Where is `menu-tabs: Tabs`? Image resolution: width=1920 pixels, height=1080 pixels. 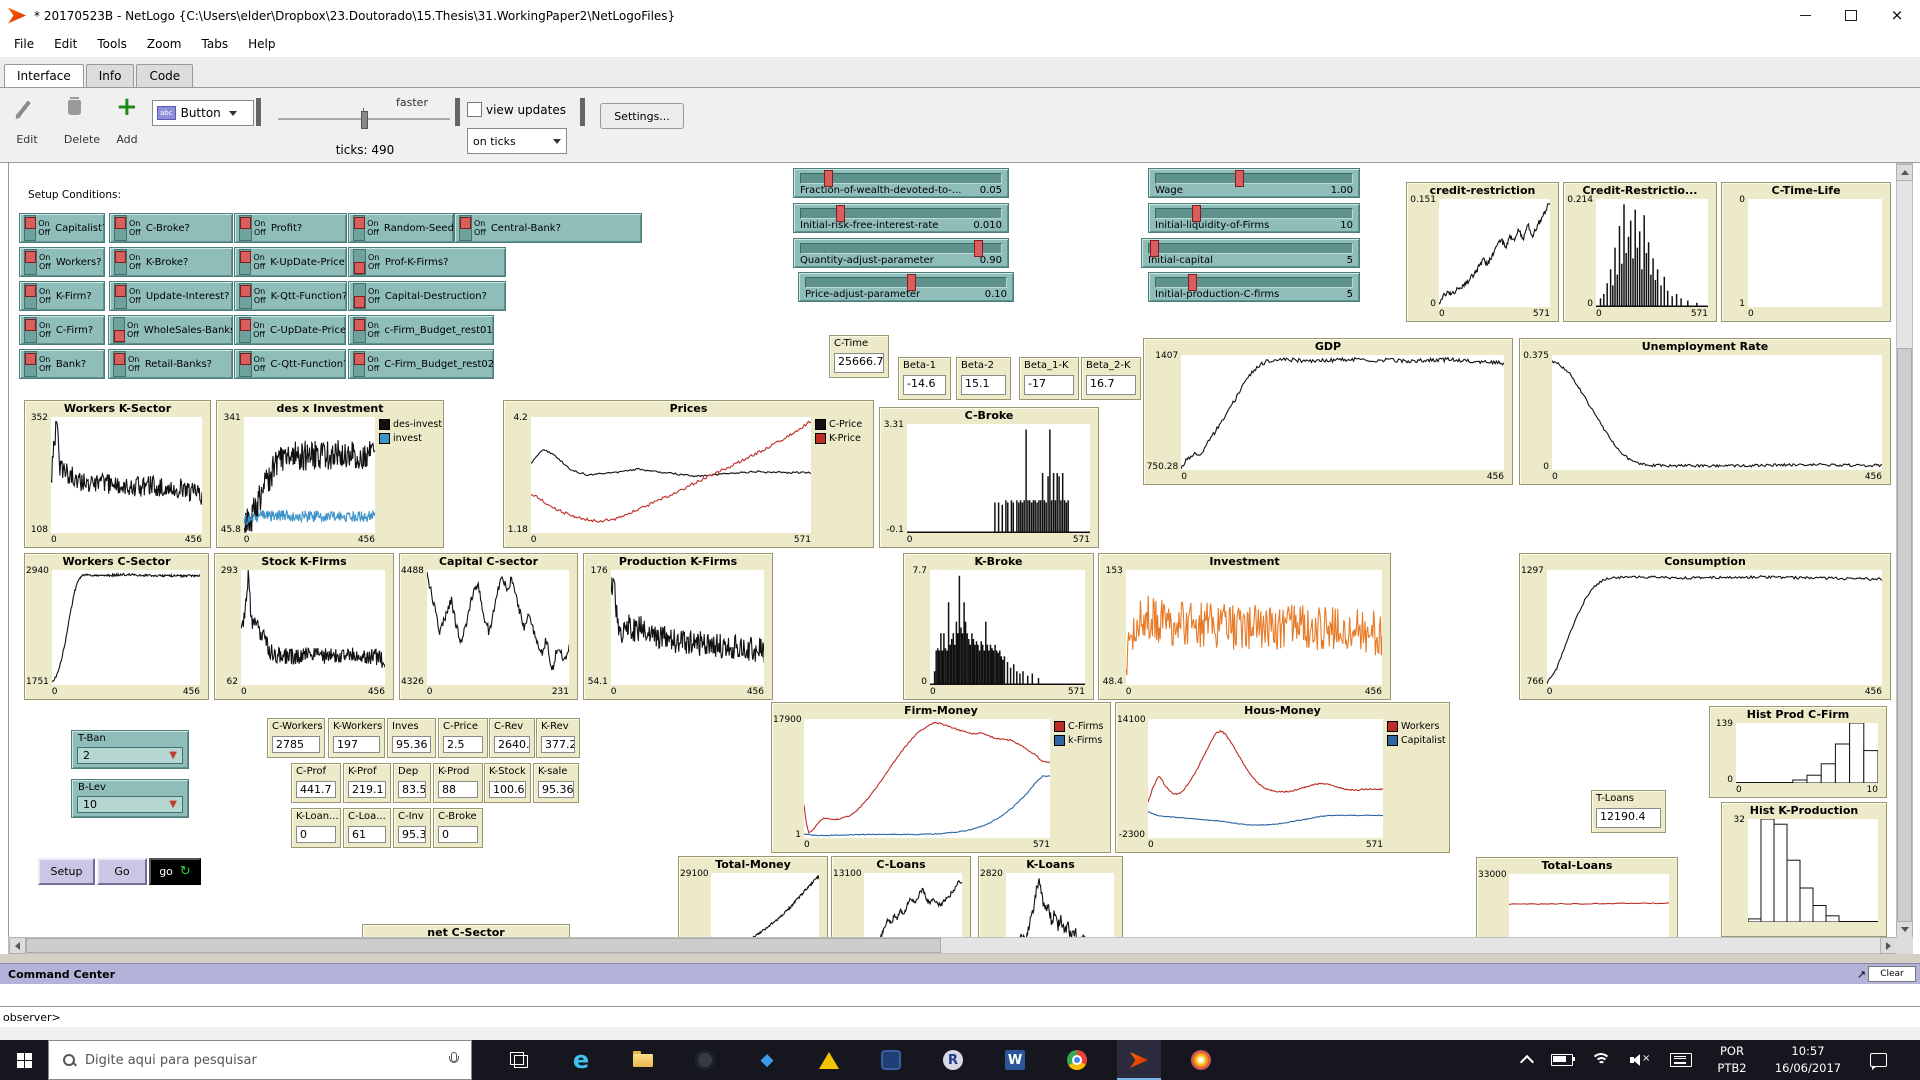 menu-tabs: Tabs is located at coordinates (215, 44).